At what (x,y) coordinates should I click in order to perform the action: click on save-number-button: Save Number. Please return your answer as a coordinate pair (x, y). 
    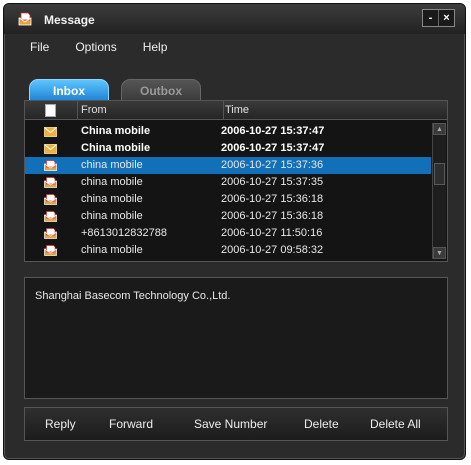
    Looking at the image, I should click on (230, 424).